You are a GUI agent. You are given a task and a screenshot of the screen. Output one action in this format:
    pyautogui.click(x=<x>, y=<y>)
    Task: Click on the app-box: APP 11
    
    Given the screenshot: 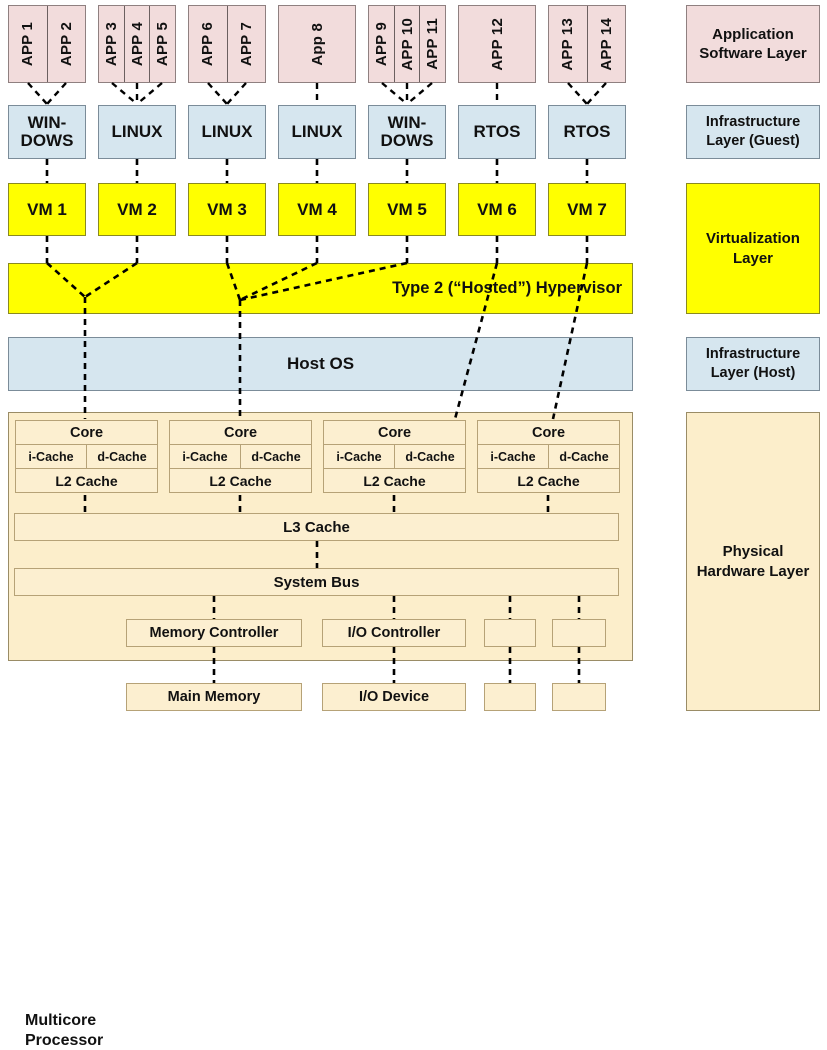 What is the action you would take?
    pyautogui.click(x=432, y=44)
    